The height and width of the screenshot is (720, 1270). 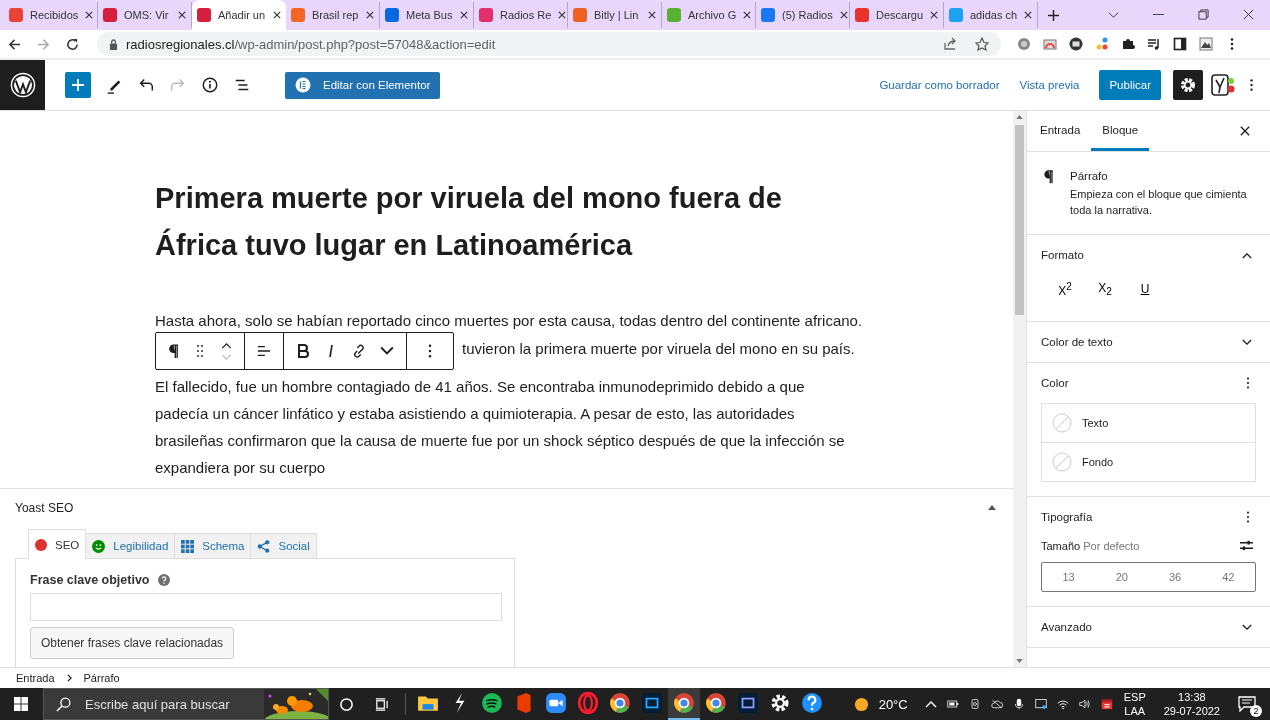 What do you see at coordinates (333, 15) in the screenshot?
I see `browser-tab: Brasil rep` at bounding box center [333, 15].